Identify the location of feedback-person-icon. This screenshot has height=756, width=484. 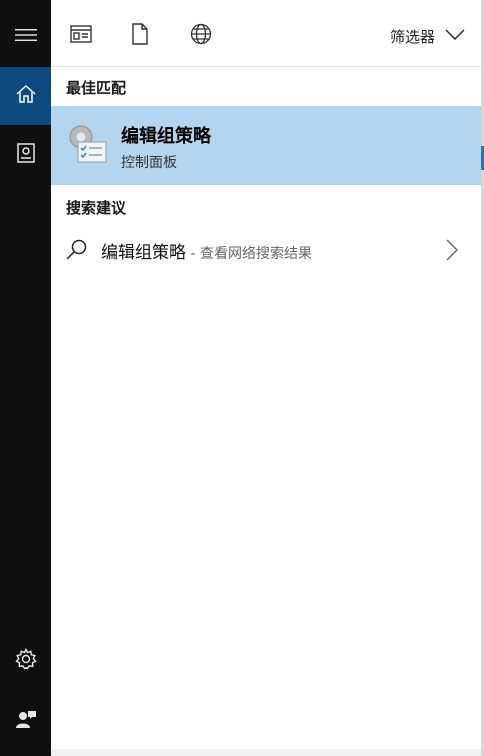
(26, 721).